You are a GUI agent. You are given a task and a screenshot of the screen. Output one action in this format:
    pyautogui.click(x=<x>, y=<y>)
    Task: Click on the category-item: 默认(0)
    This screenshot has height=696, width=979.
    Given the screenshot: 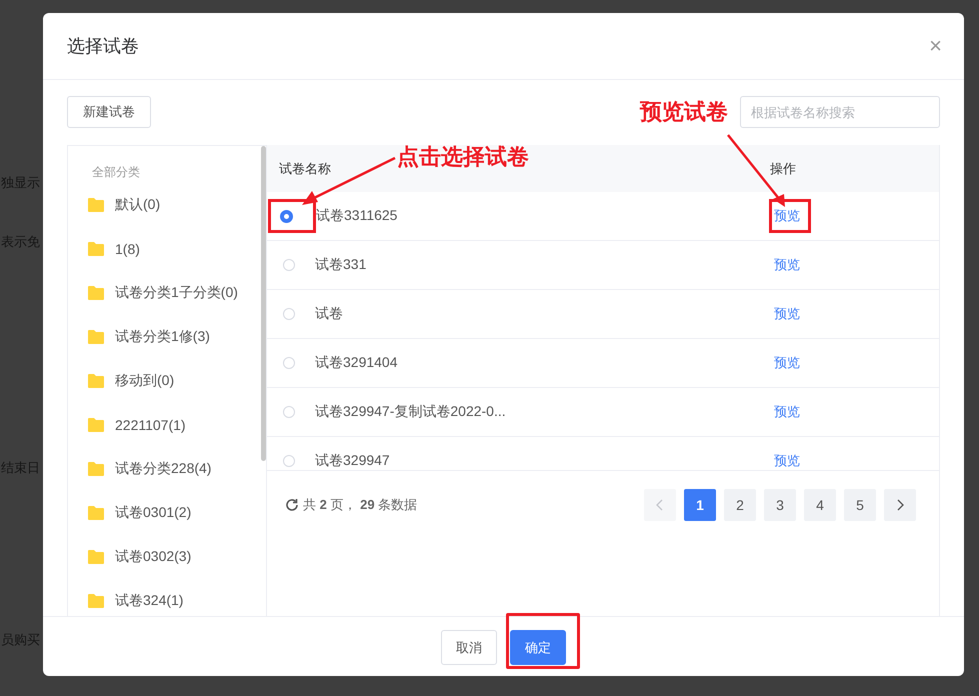 What is the action you would take?
    pyautogui.click(x=137, y=205)
    